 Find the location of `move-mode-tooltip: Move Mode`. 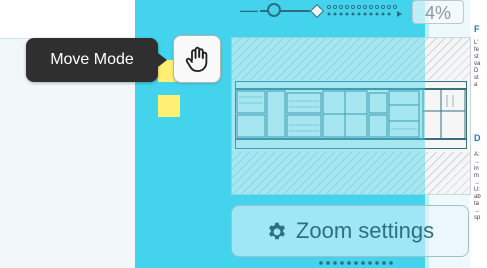

move-mode-tooltip: Move Mode is located at coordinates (92, 60).